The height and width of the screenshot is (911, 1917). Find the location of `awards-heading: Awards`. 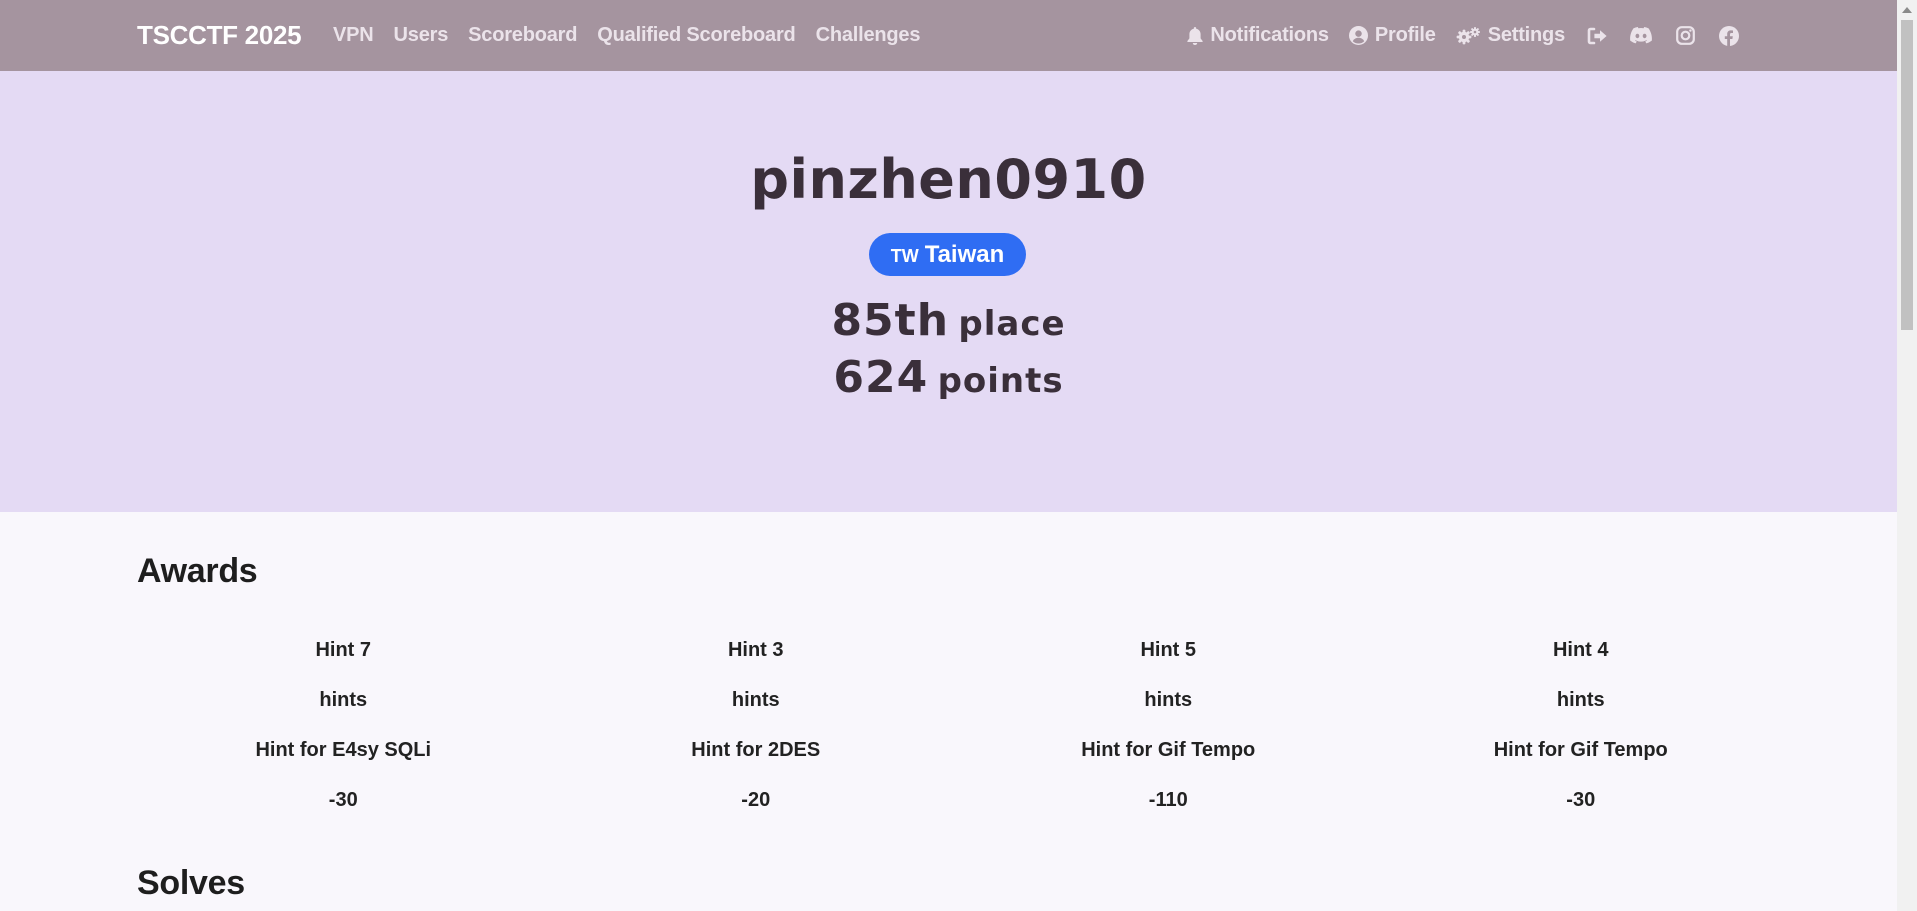

awards-heading: Awards is located at coordinates (197, 571).